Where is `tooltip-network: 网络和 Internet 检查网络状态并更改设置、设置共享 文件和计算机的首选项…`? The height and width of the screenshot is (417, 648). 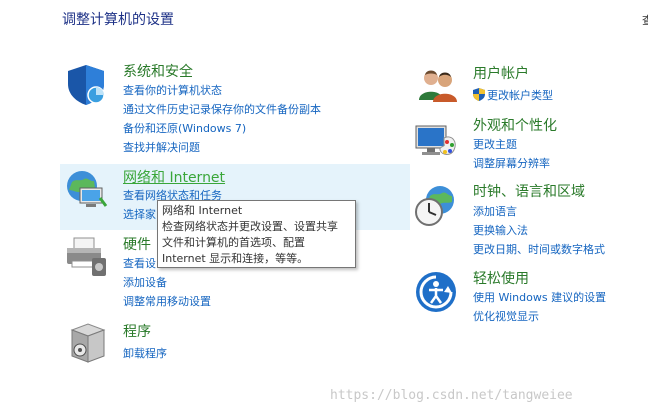
tooltip-network: 网络和 Internet 检查网络状态并更改设置、设置共享 文件和计算机的首选项… is located at coordinates (256, 234).